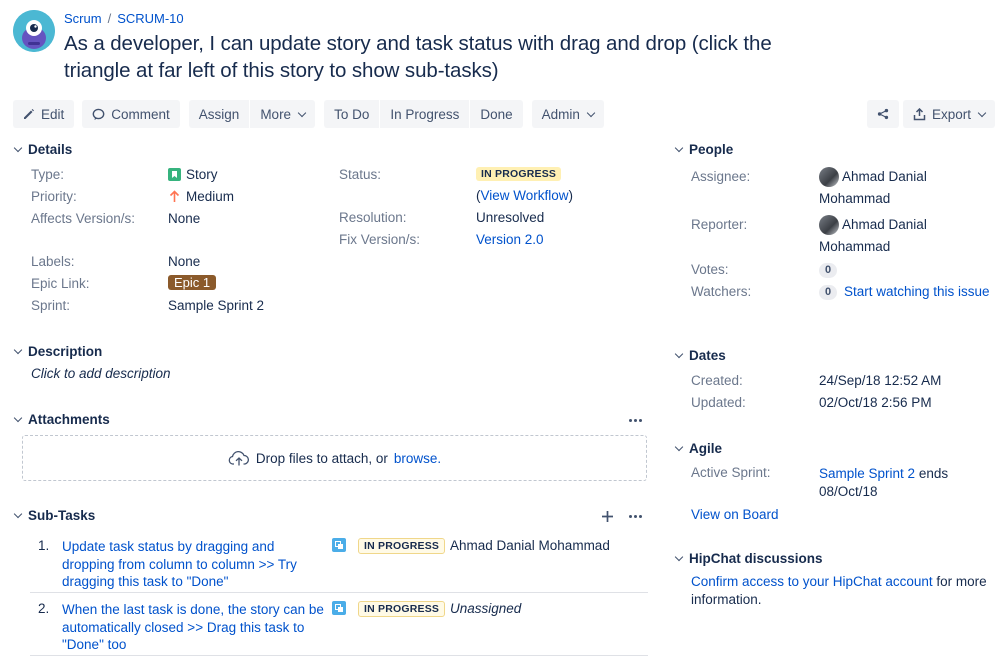  I want to click on breadcrumb: Scrum / SCRUM-10, so click(124, 18).